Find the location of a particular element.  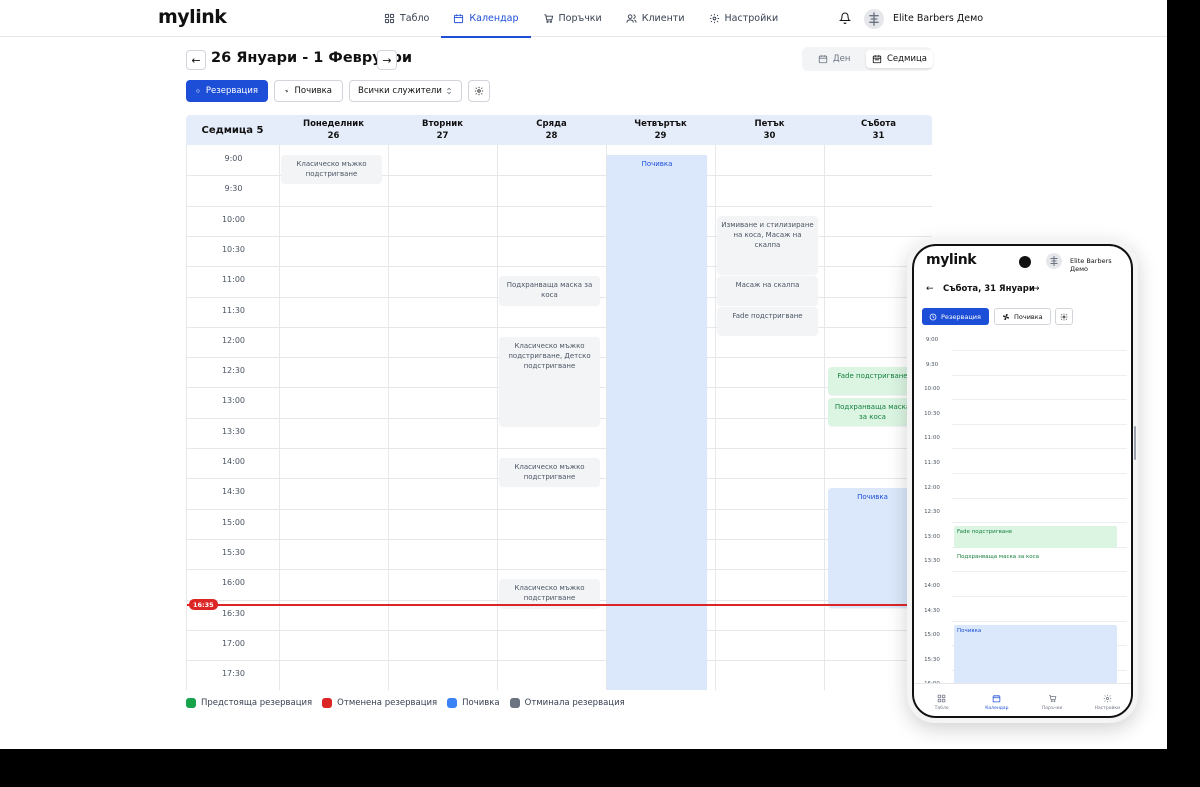

phone-reservation-event: Fade подстригване is located at coordinates (1035, 537).